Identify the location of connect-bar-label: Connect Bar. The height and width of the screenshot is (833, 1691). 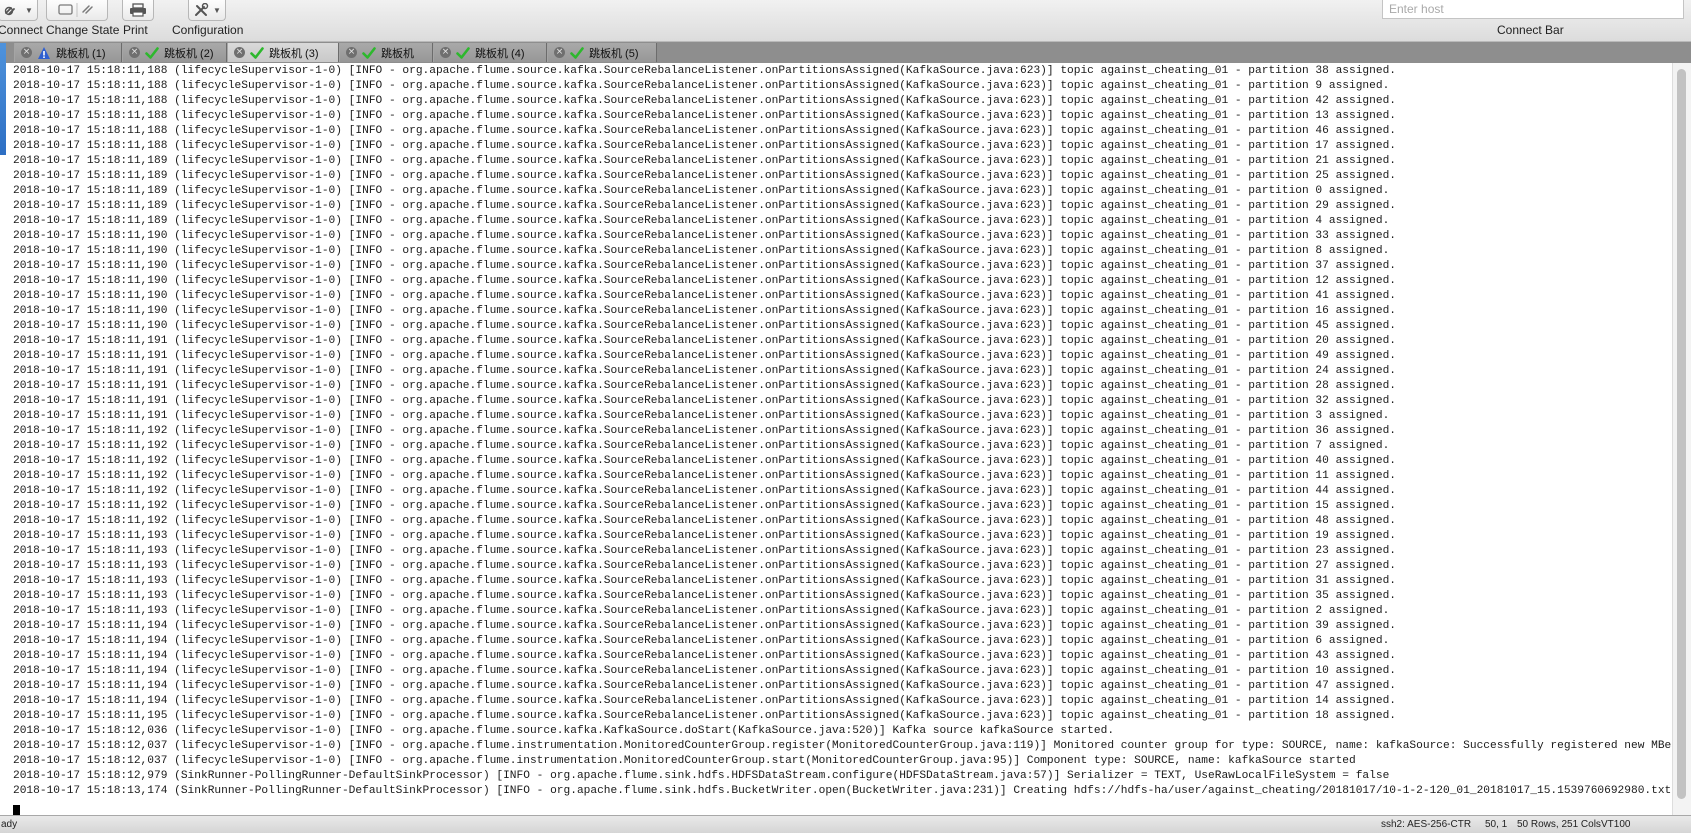
(1530, 30).